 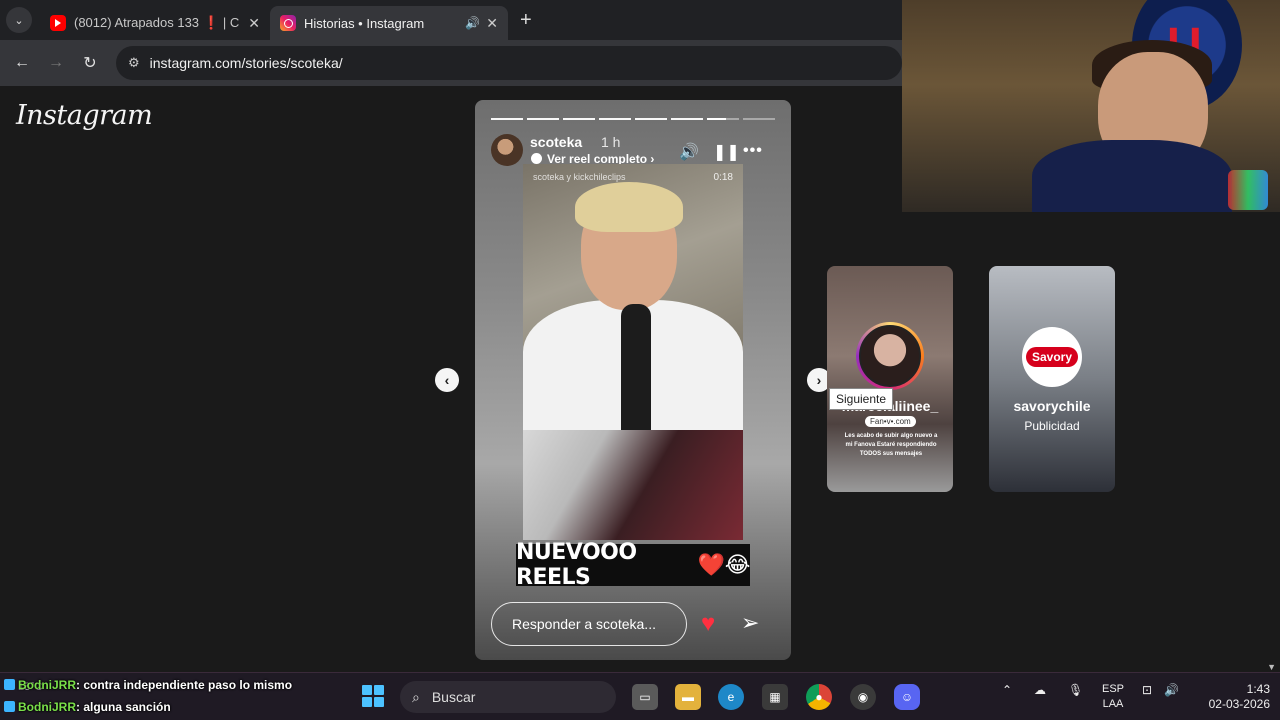 I want to click on previous-story-button: ‹, so click(x=447, y=380).